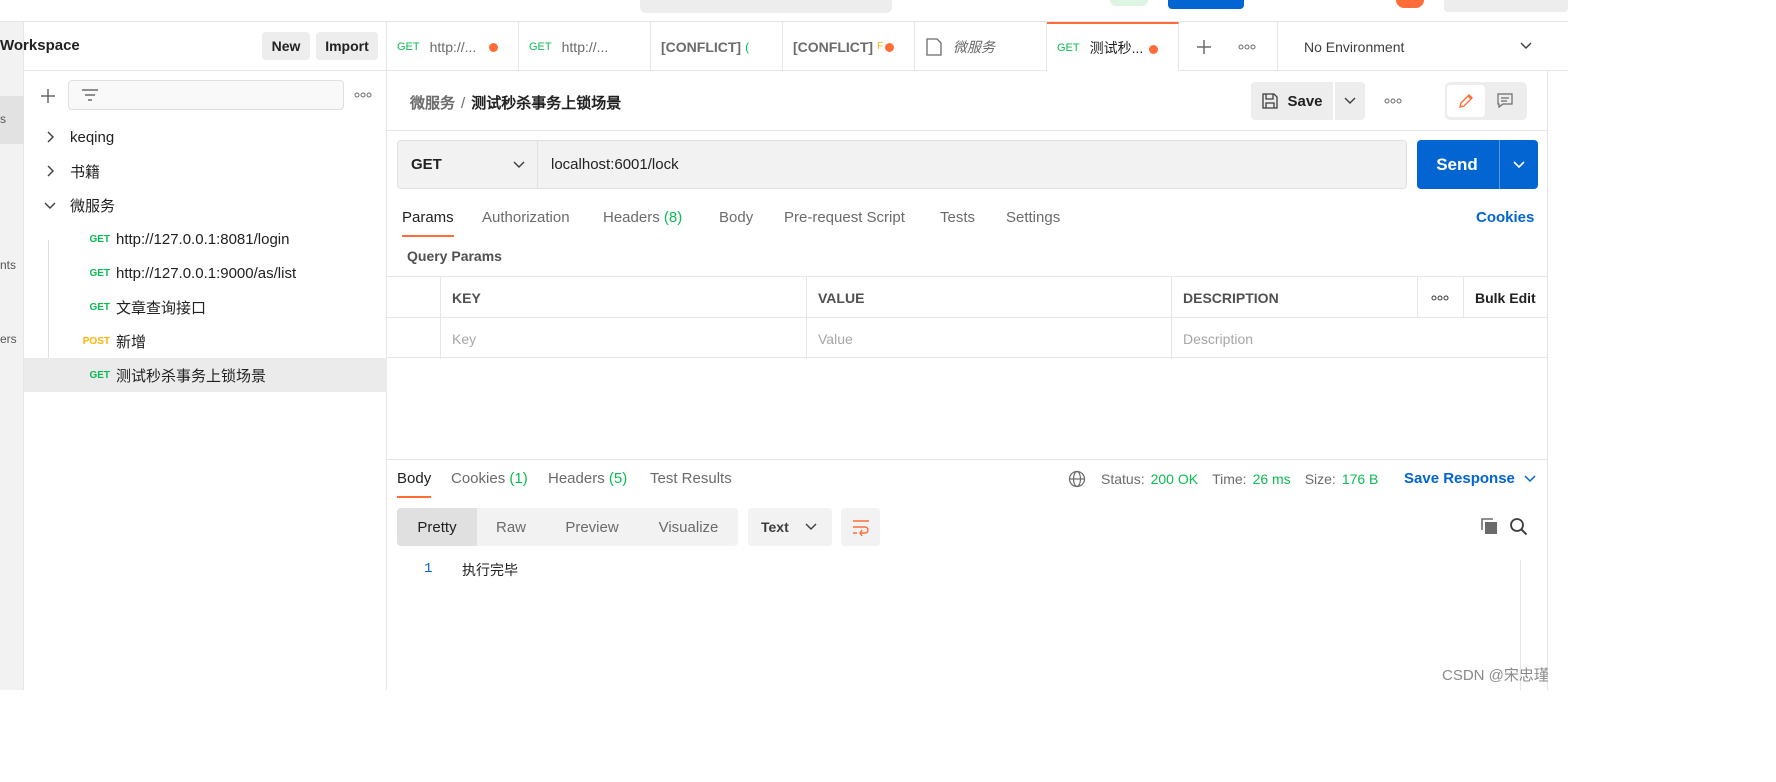  Describe the element at coordinates (205, 205) in the screenshot. I see `tree-folder-microservices: 微服务` at that location.